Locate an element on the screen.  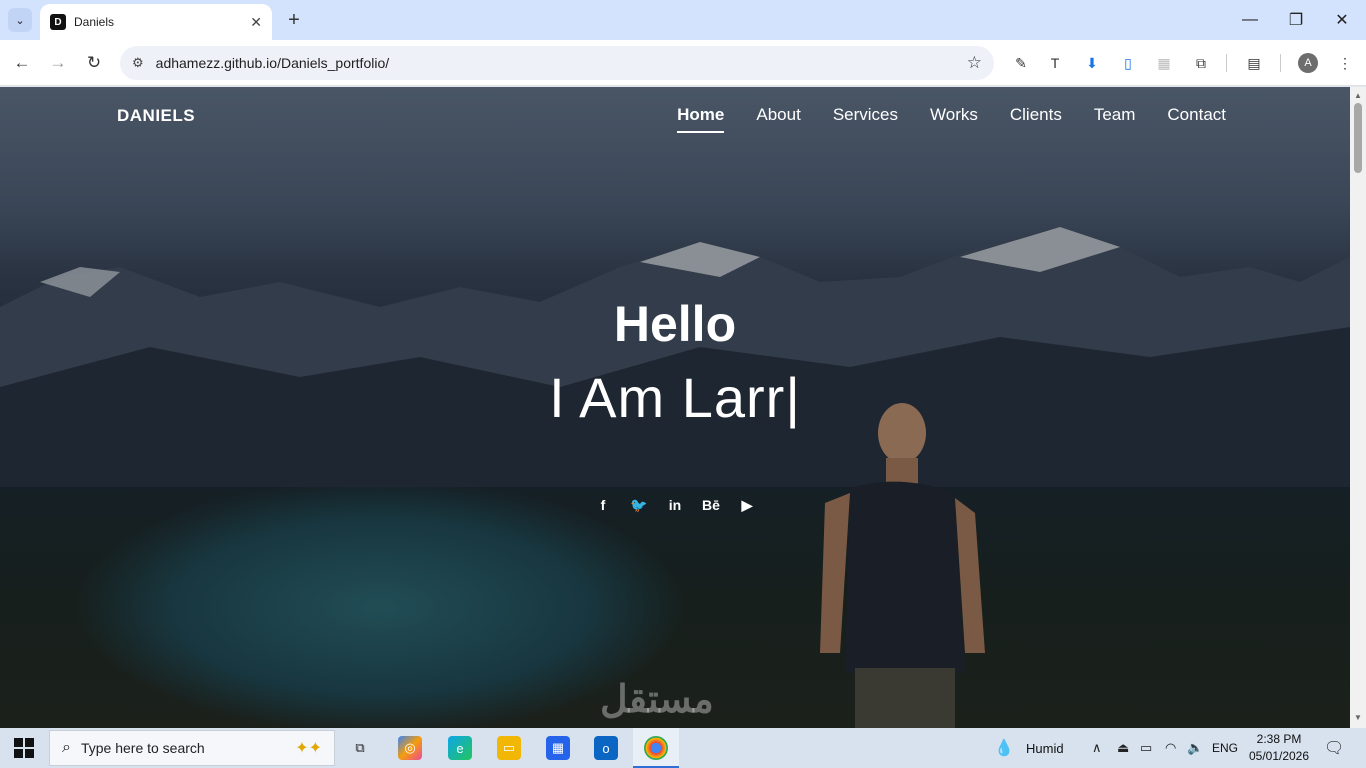
download-extension-icon: ⬇ is located at coordinates (1092, 63).